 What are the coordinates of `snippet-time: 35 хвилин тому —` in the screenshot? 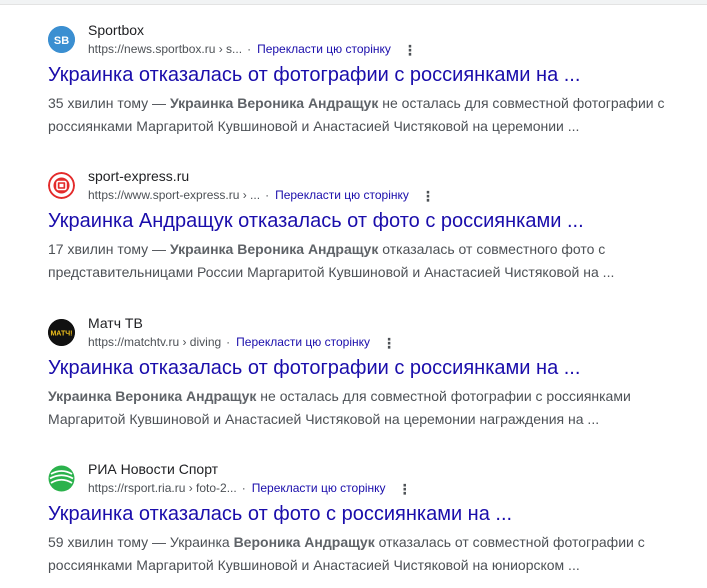 It's located at (109, 103).